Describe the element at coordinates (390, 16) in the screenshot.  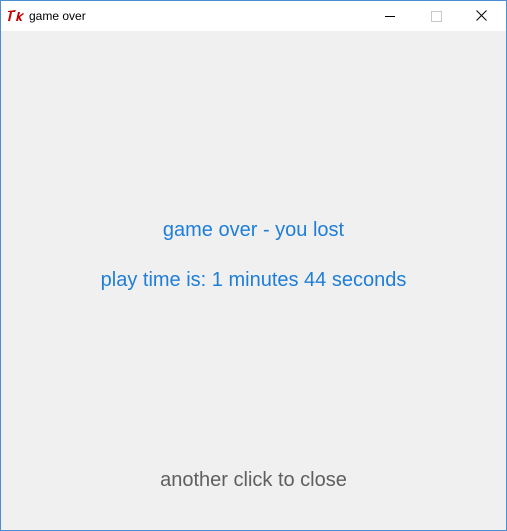
I see `minimize-button` at that location.